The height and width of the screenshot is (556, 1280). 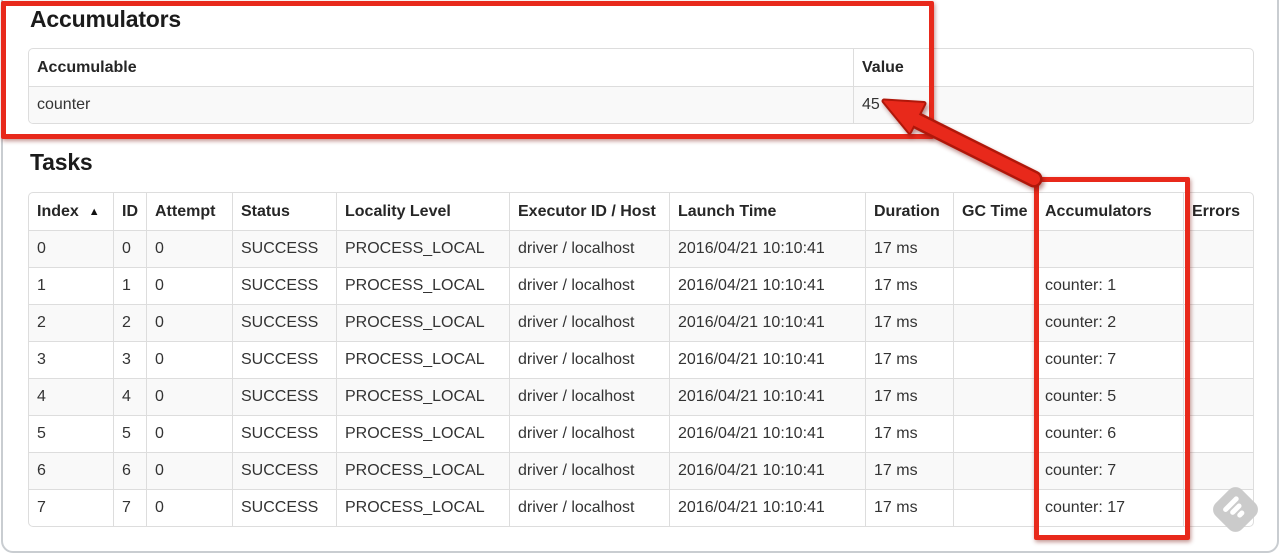 I want to click on sort-ascending-icon: ▲, so click(x=94, y=211).